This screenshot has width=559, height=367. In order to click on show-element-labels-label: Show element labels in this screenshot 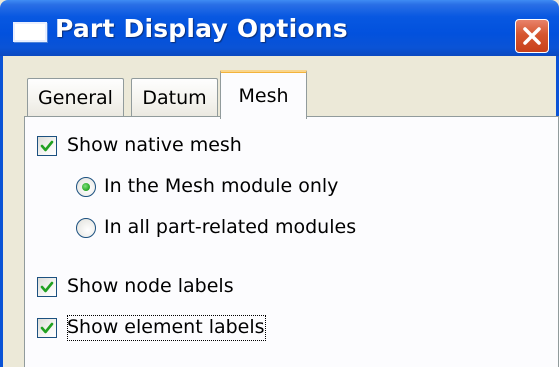, I will do `click(166, 327)`.